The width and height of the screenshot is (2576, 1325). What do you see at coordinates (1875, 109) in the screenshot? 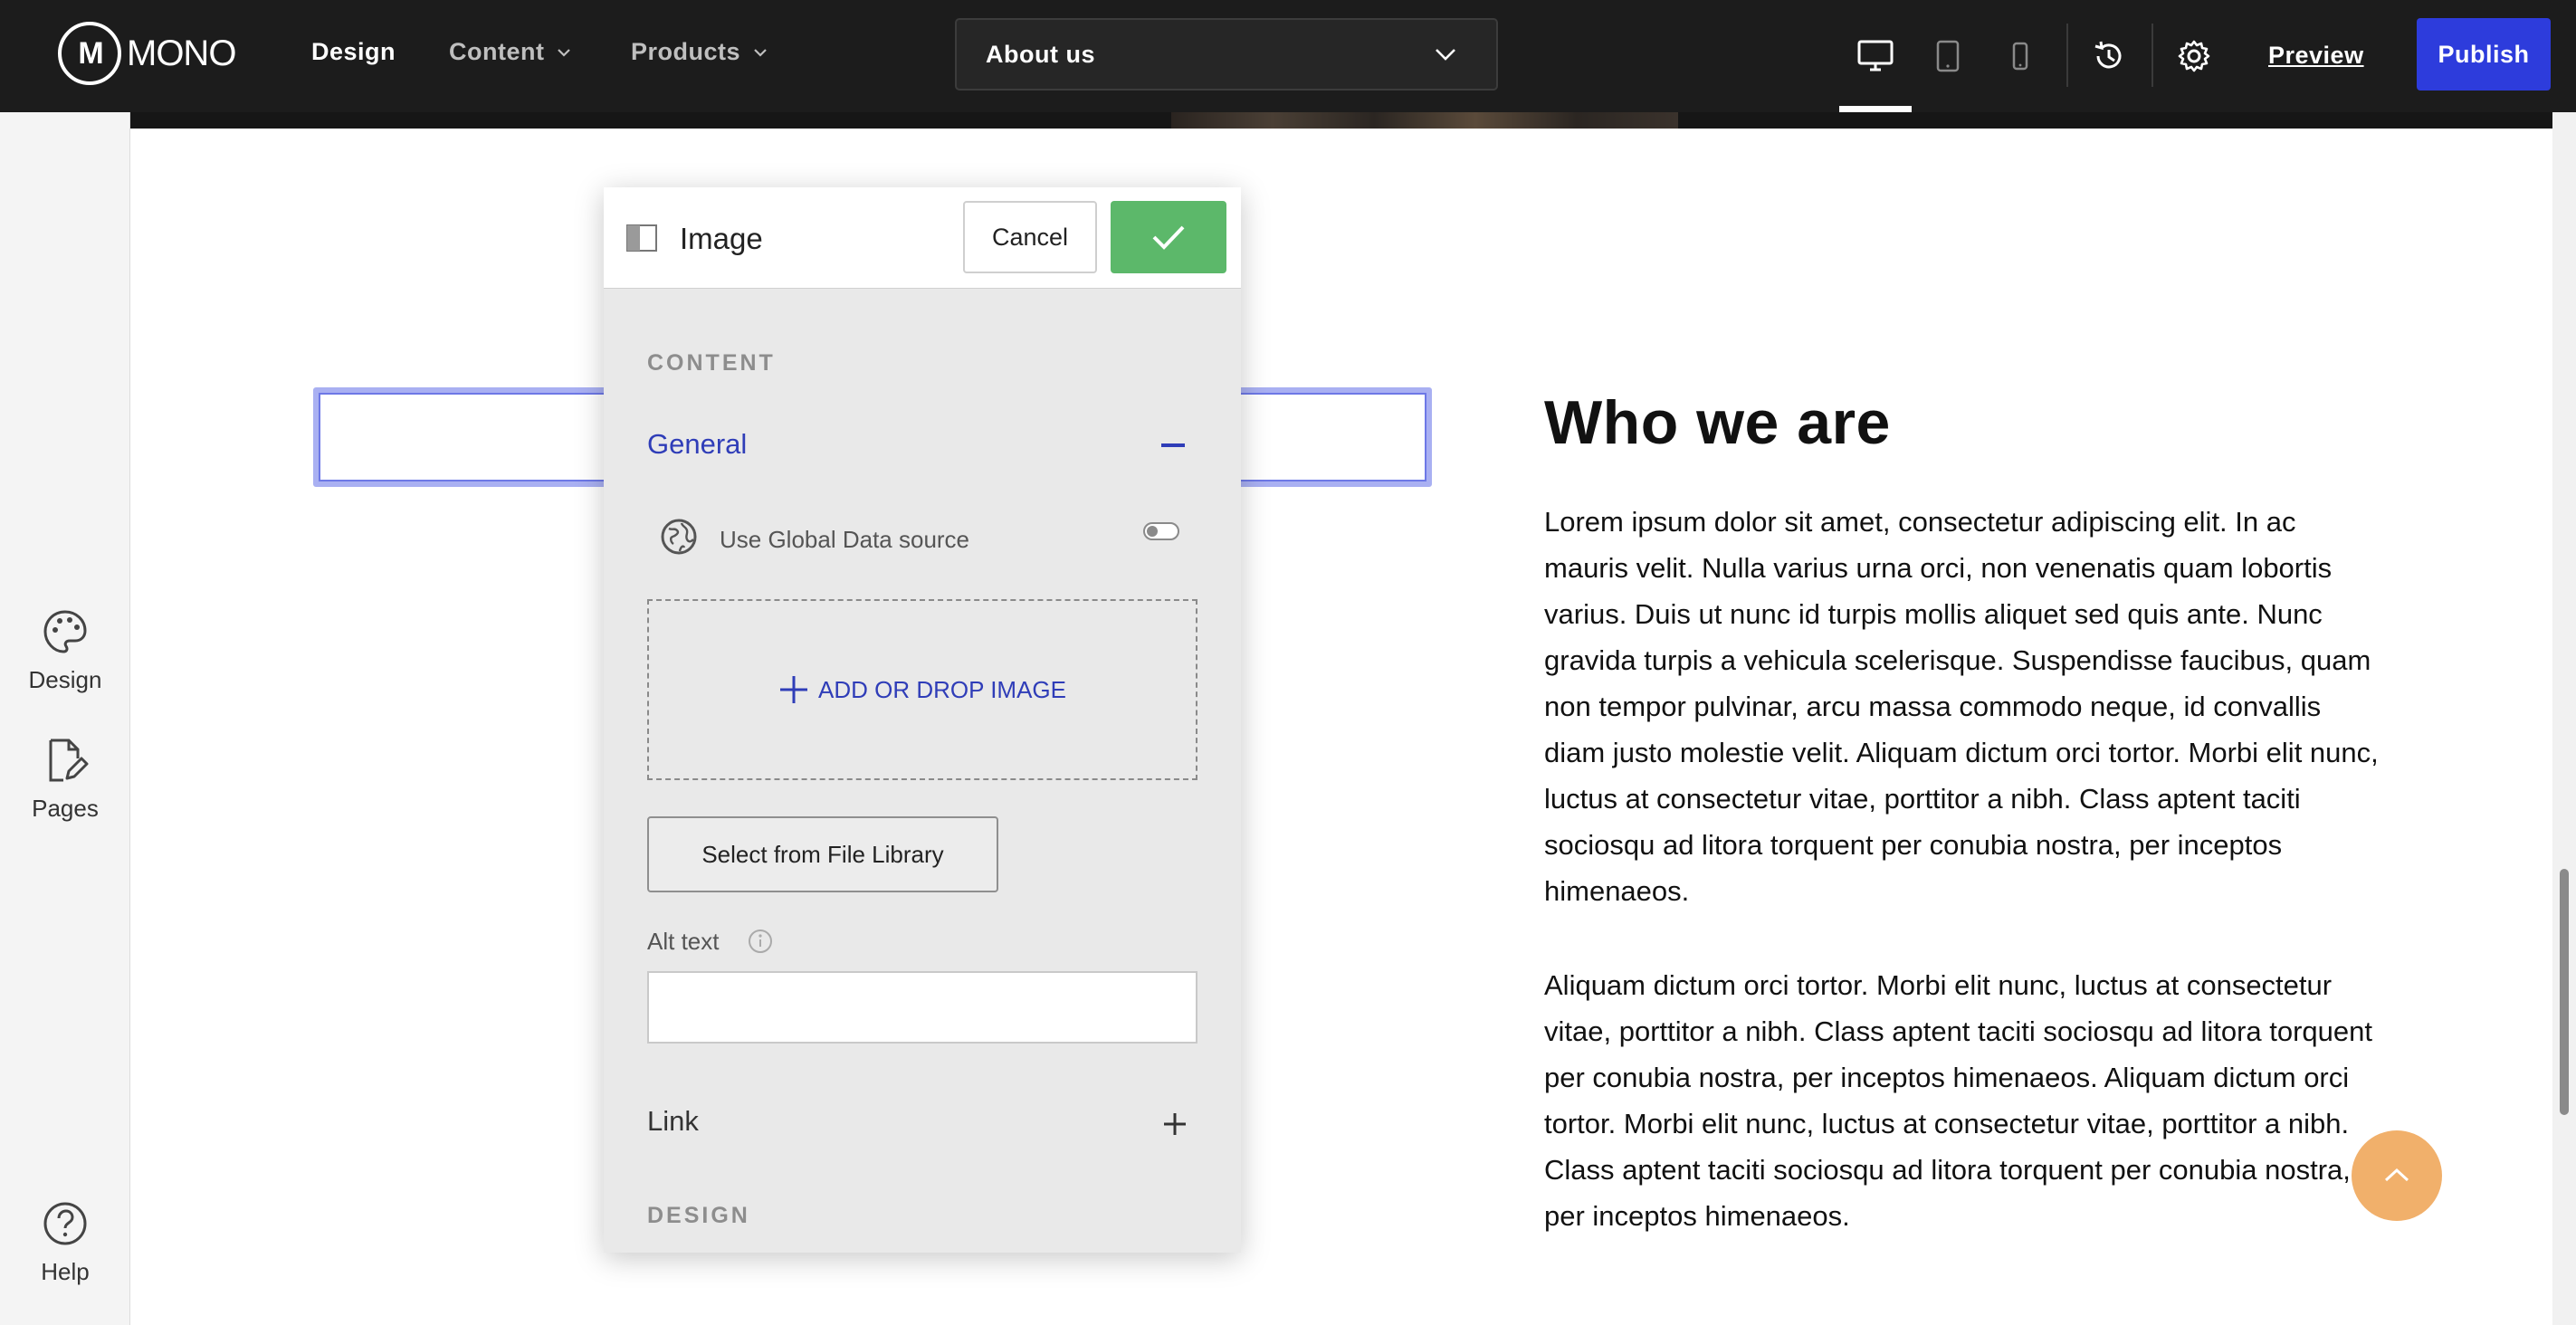
I see `active-device-indicator` at bounding box center [1875, 109].